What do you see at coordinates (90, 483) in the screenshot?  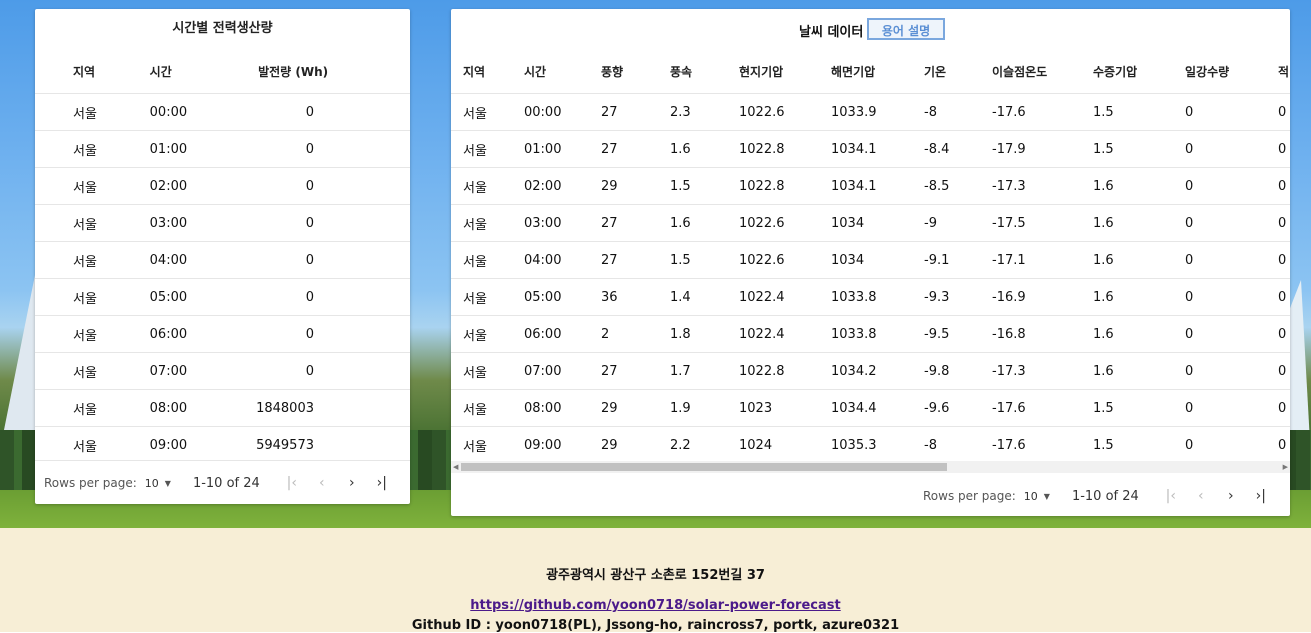 I see `rows-per-page-label: Rows per page:` at bounding box center [90, 483].